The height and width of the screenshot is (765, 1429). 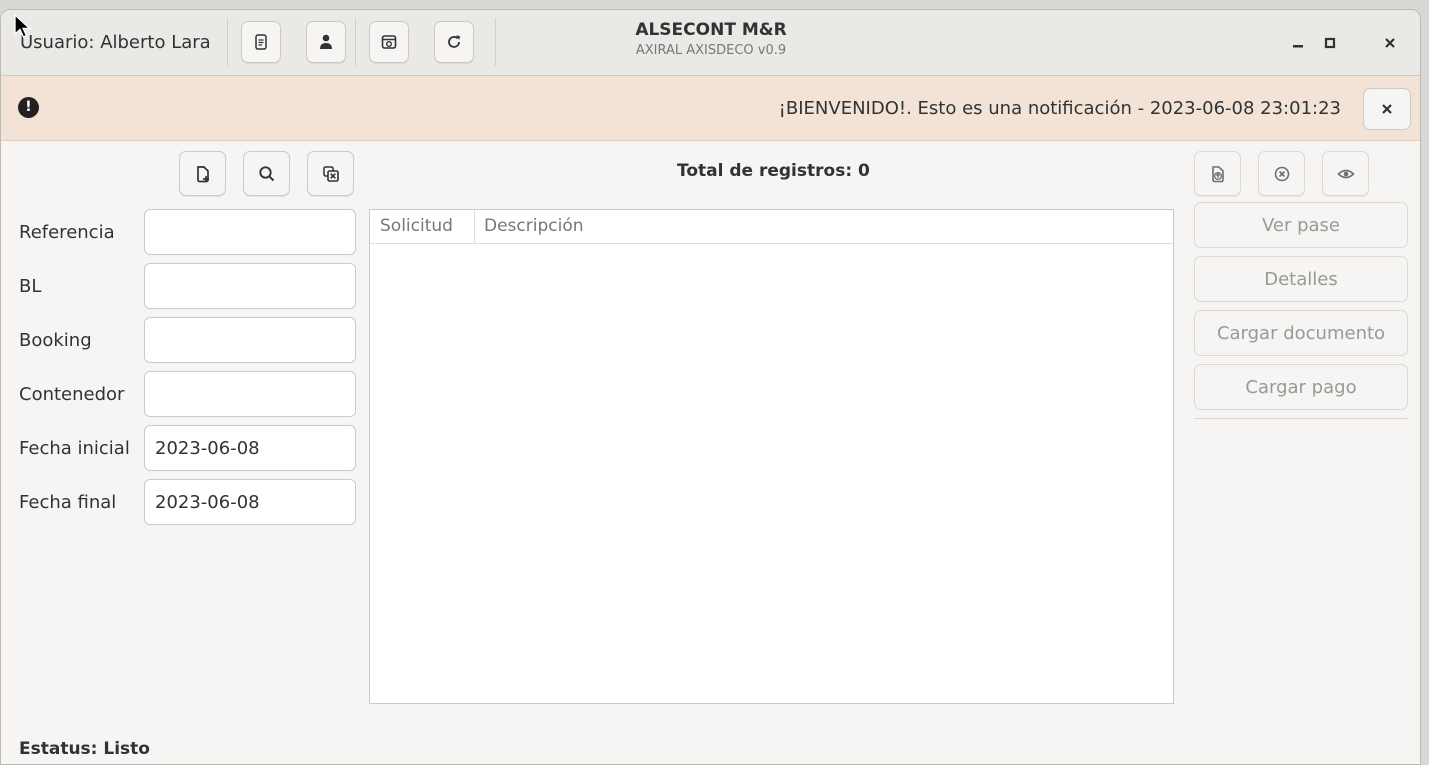 I want to click on ver-pase-button: Ver pase, so click(x=1301, y=225).